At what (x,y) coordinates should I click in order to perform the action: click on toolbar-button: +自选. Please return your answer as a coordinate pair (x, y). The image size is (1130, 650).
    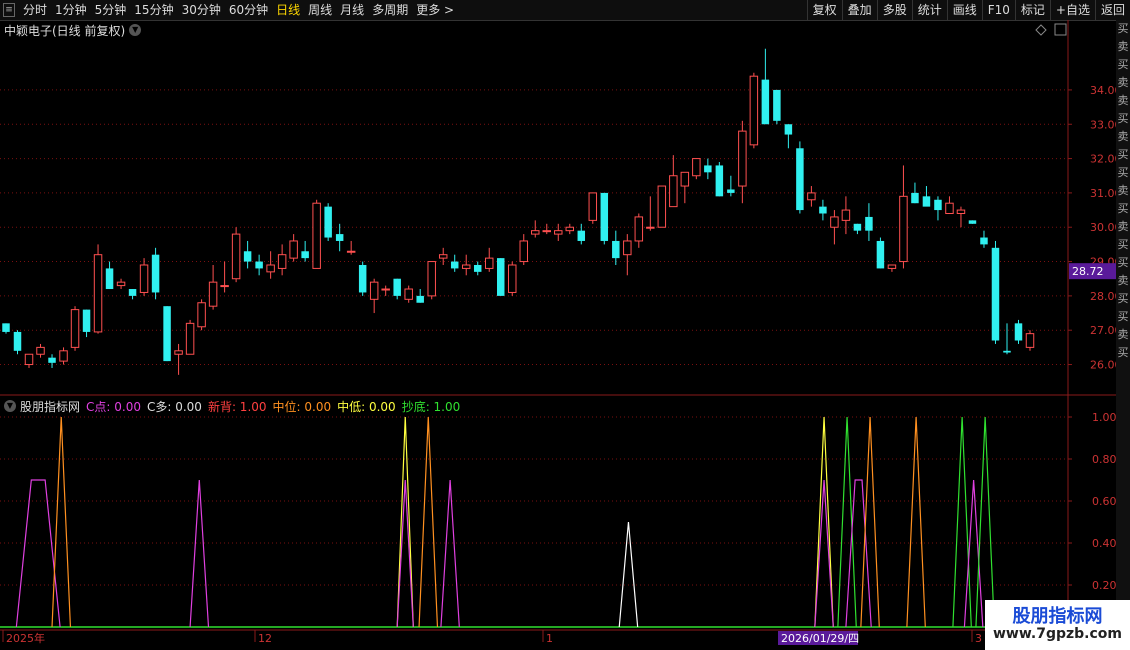
    Looking at the image, I should click on (1072, 10).